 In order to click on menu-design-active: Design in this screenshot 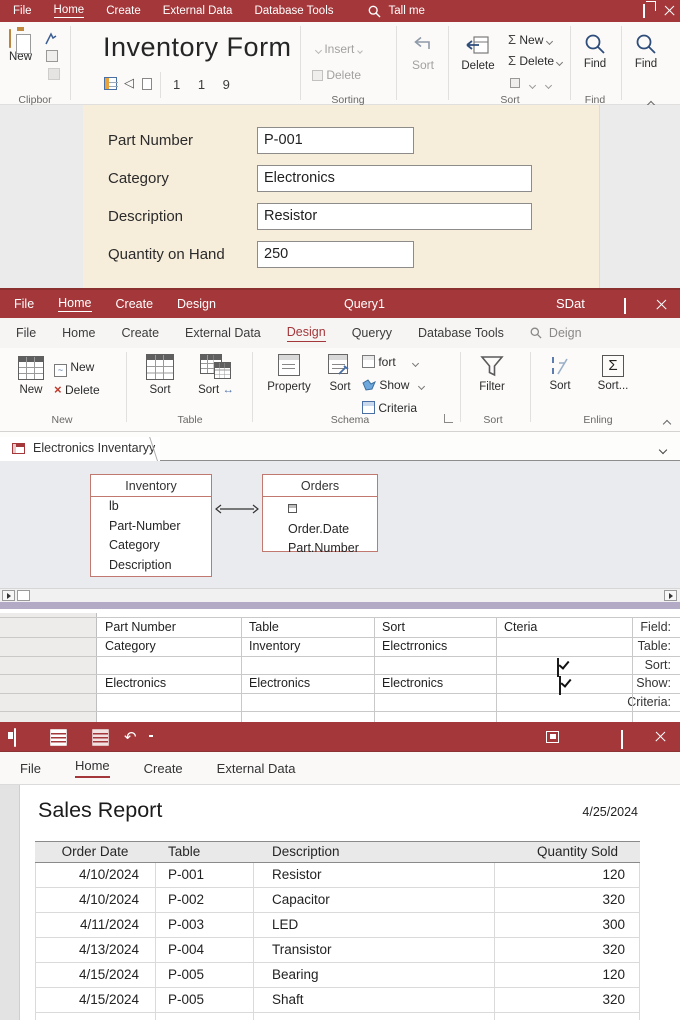, I will do `click(306, 333)`.